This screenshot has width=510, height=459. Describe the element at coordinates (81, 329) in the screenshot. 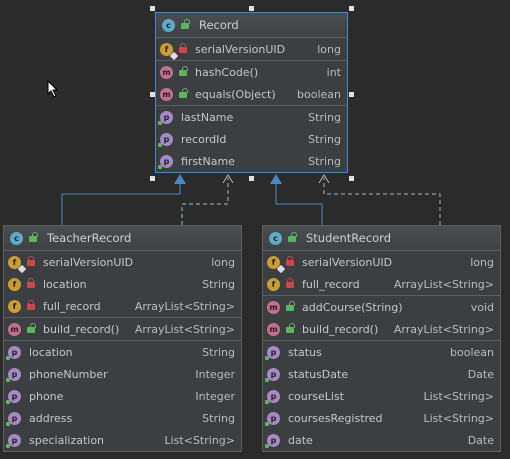

I see `member-name: build_record()` at that location.